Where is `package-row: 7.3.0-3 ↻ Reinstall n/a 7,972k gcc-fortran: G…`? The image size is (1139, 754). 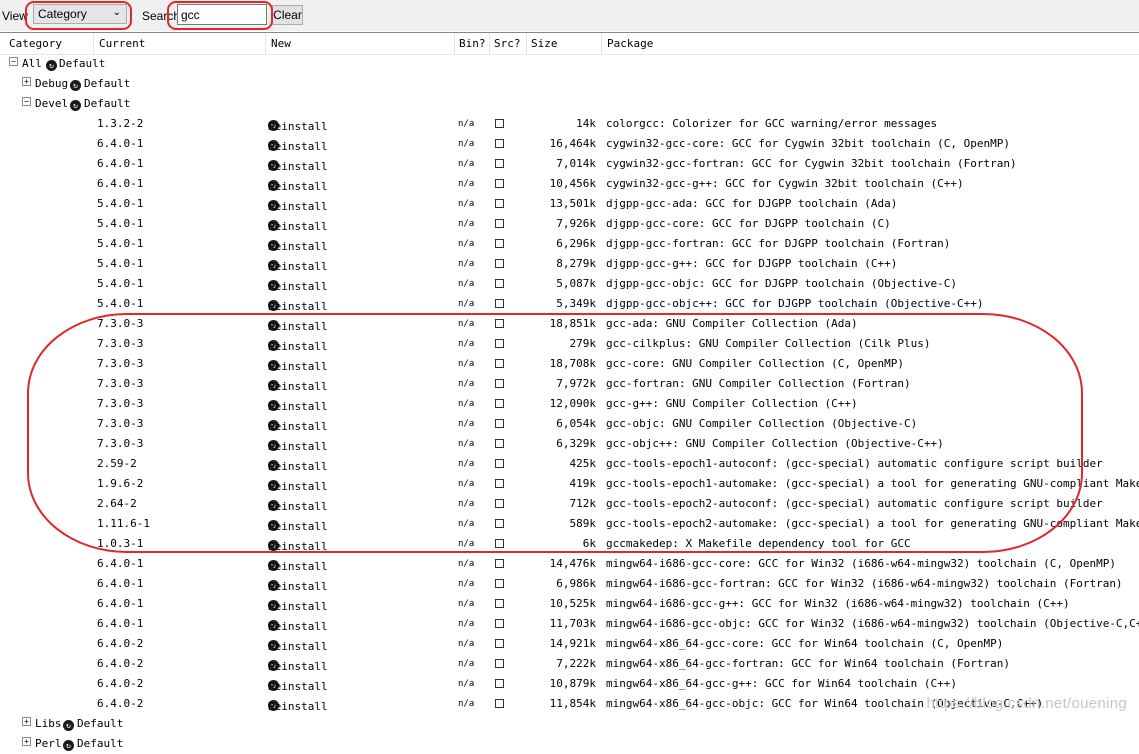 package-row: 7.3.0-3 ↻ Reinstall n/a 7,972k gcc-fortran: G… is located at coordinates (569, 384).